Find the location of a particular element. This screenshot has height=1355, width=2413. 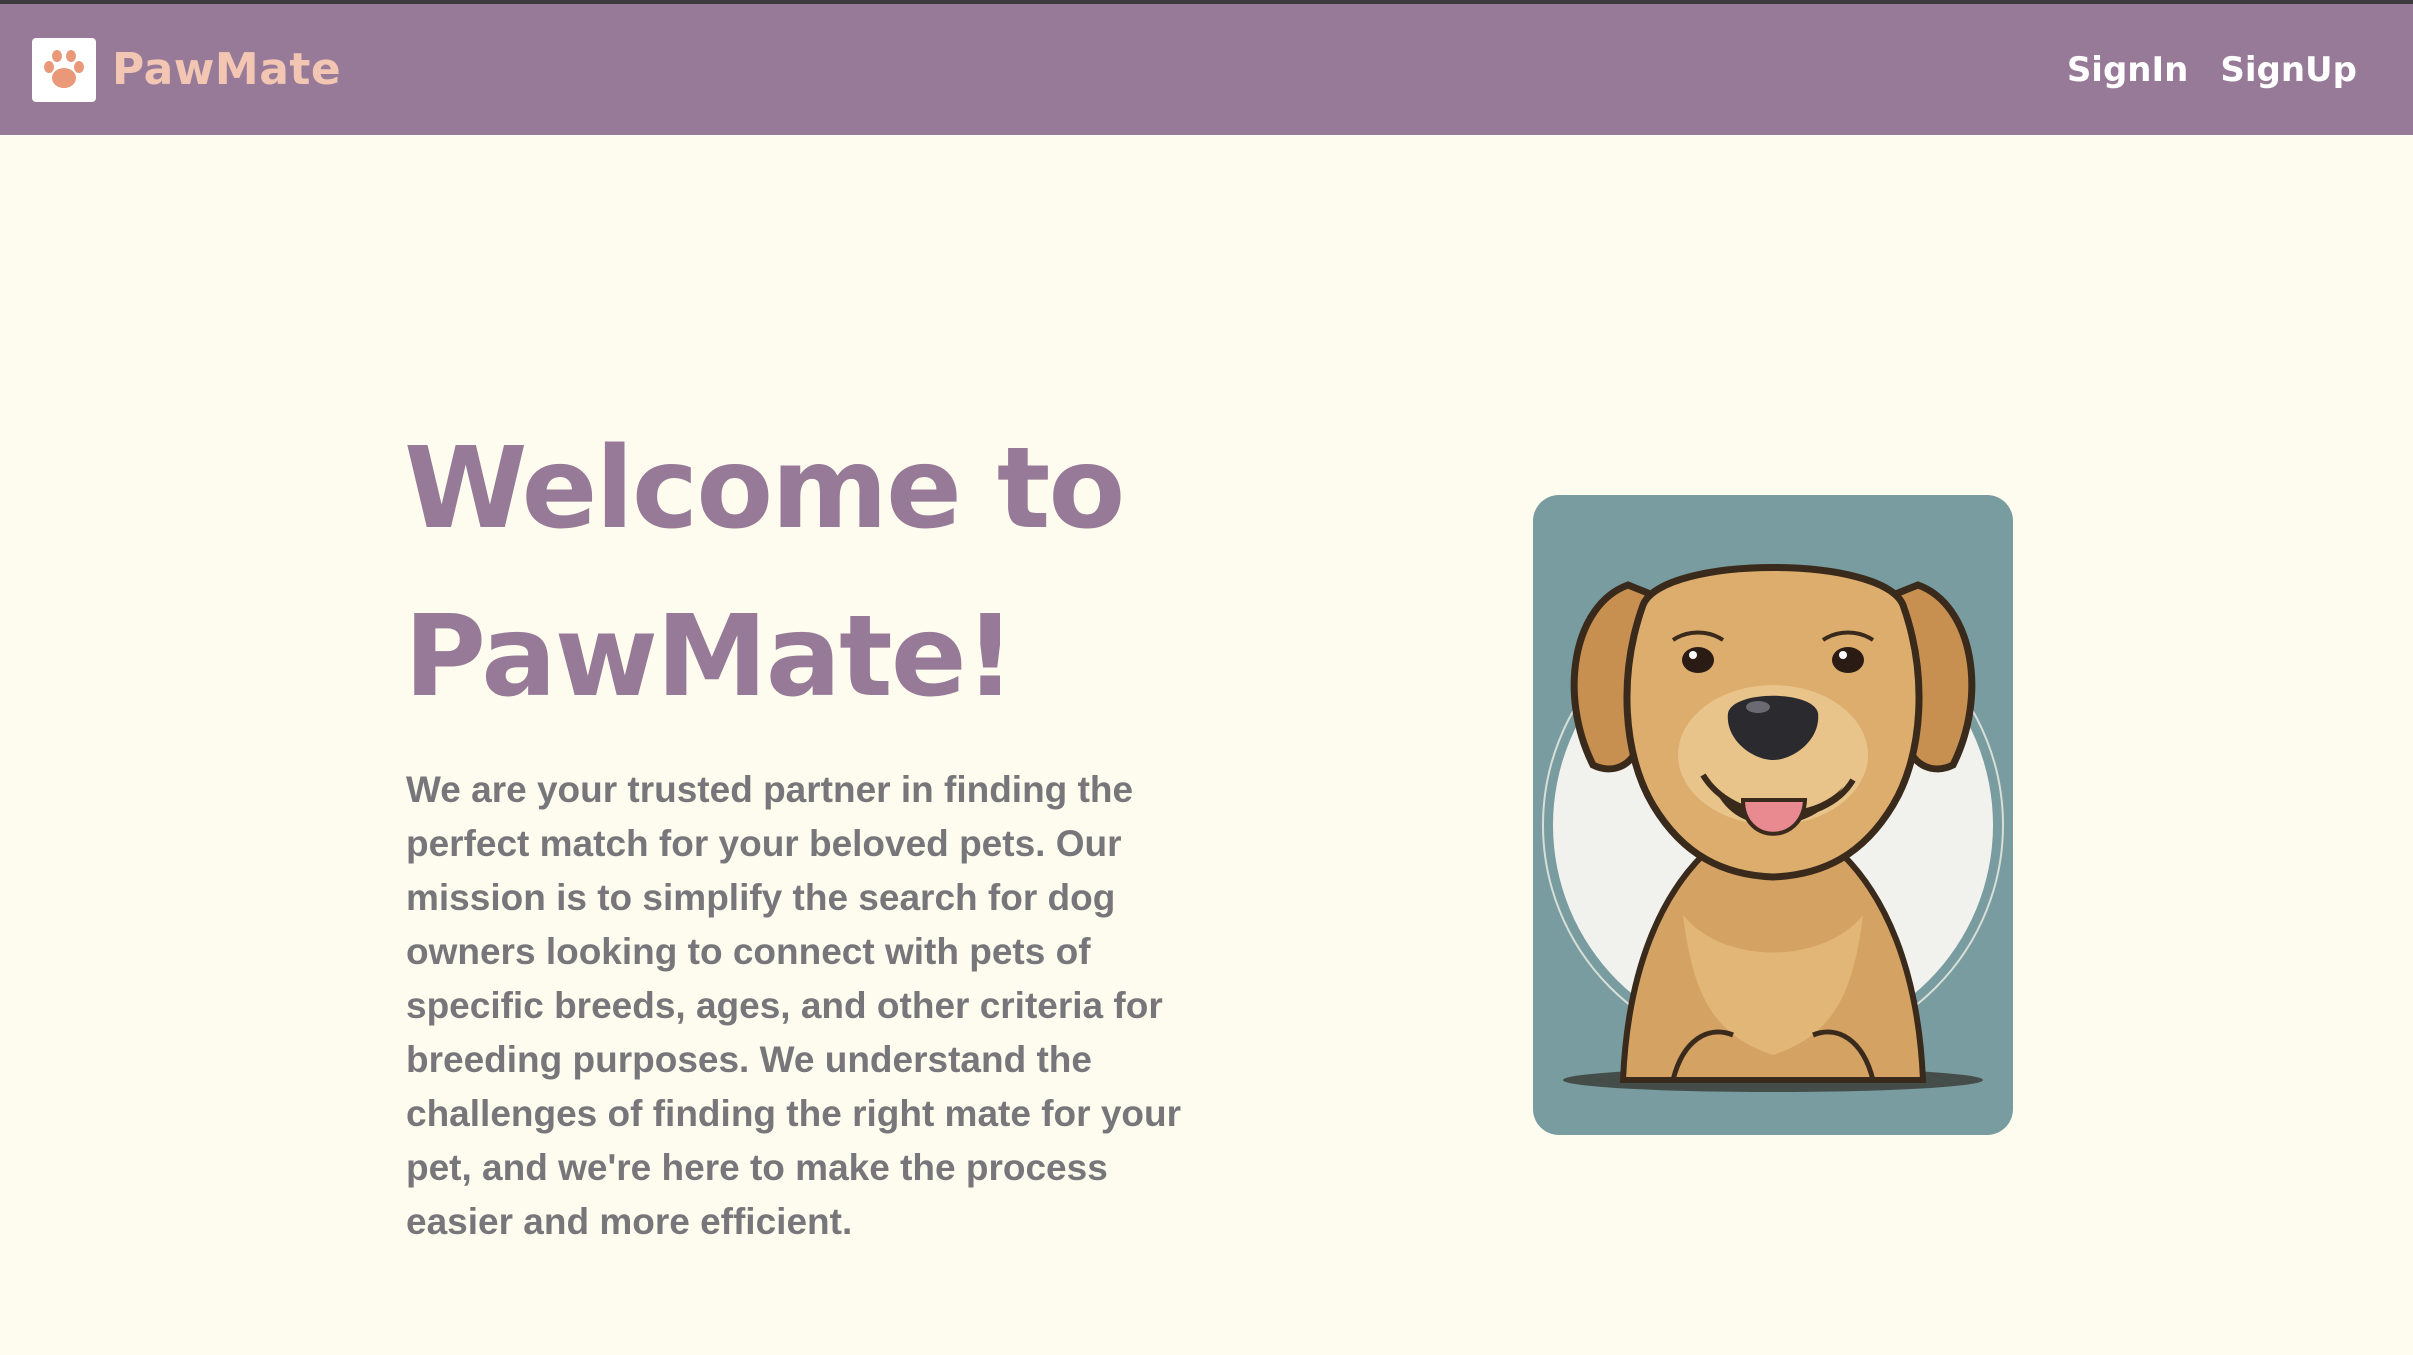

dog-illustration-card is located at coordinates (1773, 815).